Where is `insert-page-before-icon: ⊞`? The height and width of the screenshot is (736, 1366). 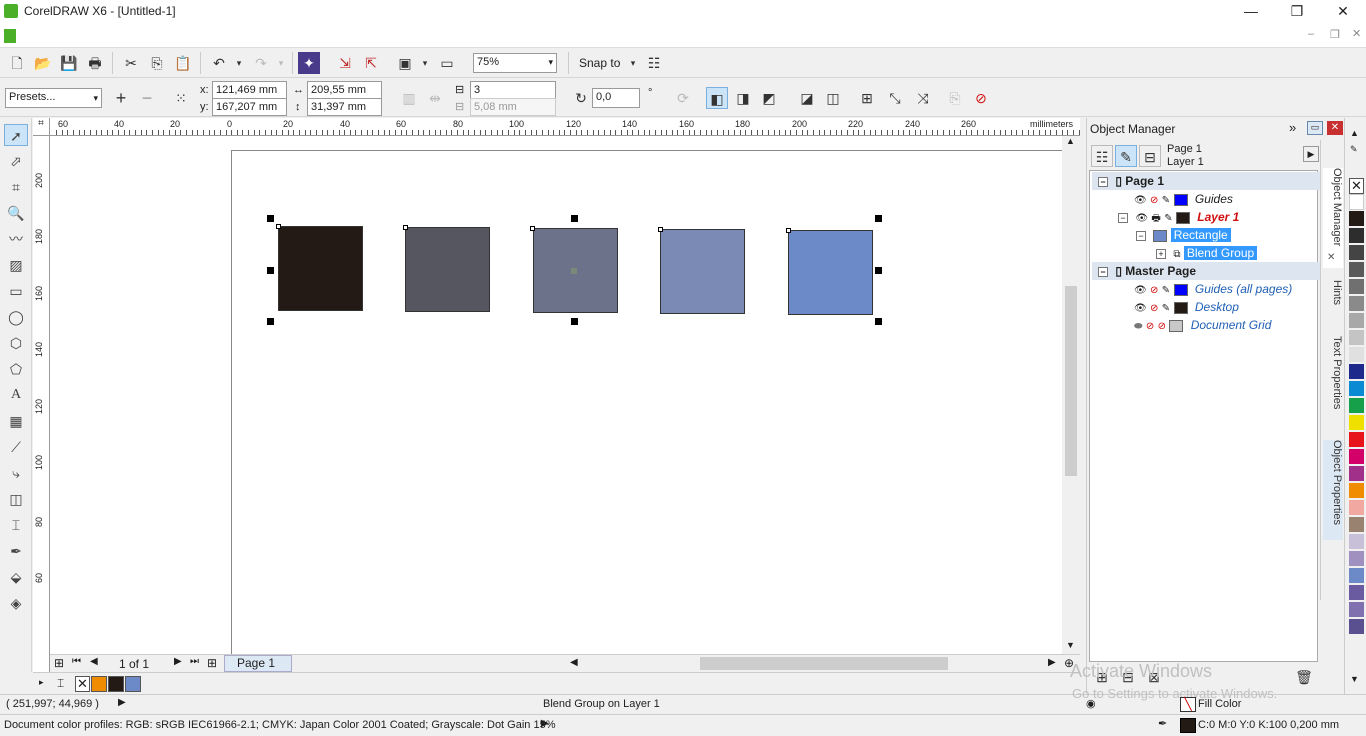 insert-page-before-icon: ⊞ is located at coordinates (59, 663).